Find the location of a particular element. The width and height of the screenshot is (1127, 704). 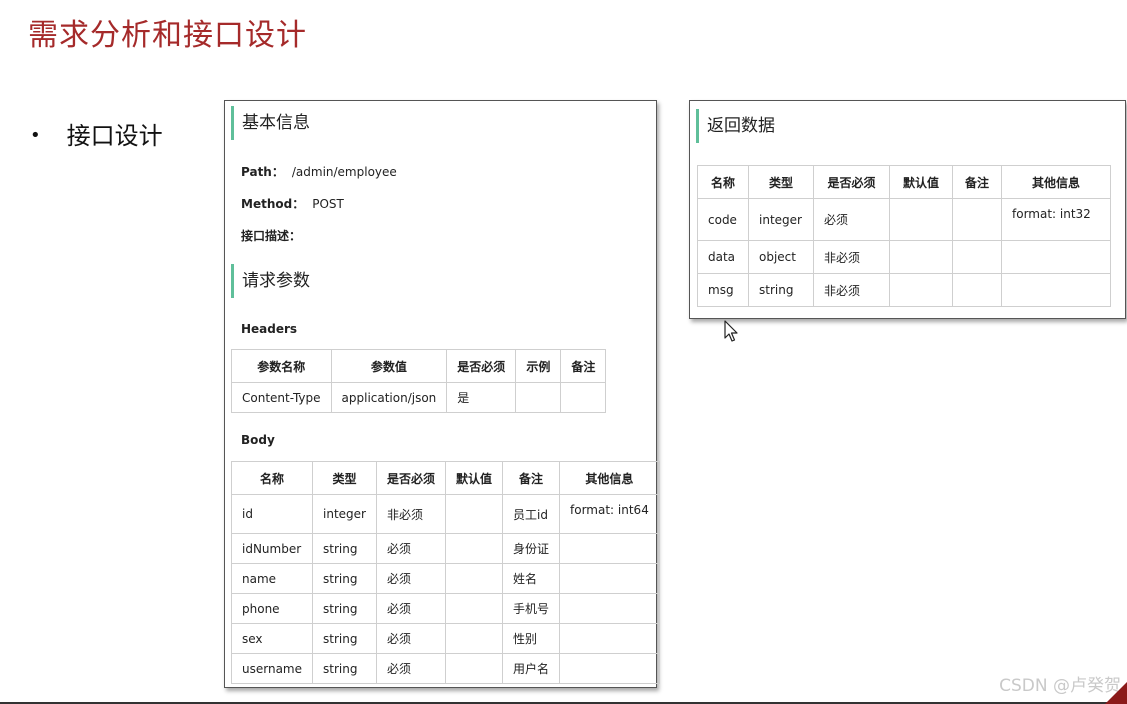

response-col-note: 备注 is located at coordinates (977, 182).